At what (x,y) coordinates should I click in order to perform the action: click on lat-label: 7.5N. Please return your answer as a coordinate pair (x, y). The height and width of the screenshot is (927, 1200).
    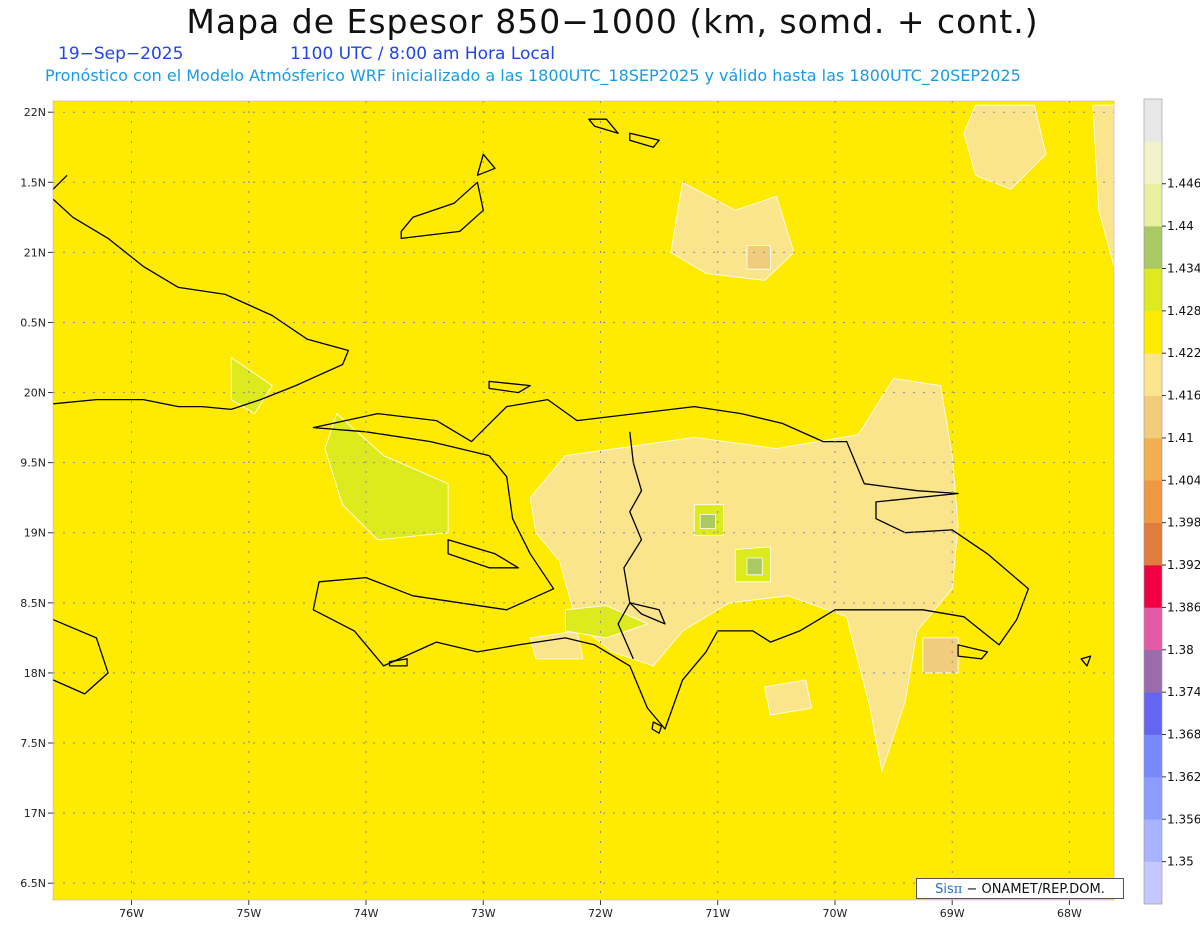
    Looking at the image, I should click on (33, 743).